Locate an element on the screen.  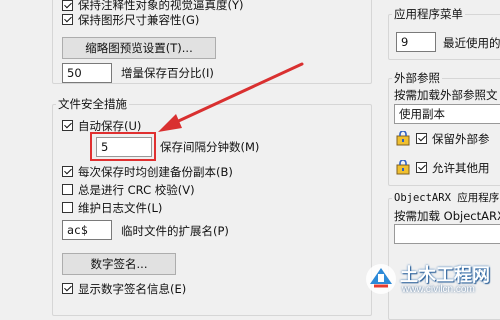
recent-files-input: 9 is located at coordinates (416, 42).